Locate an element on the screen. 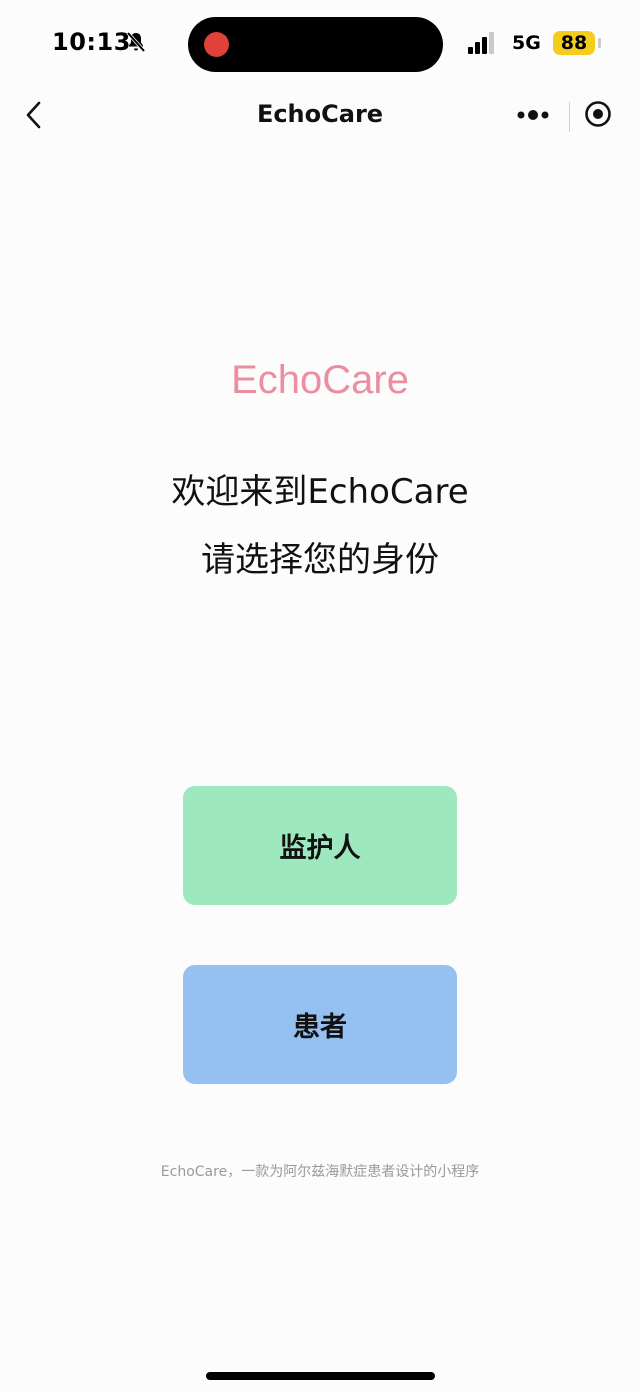  more-dots-icon is located at coordinates (533, 115).